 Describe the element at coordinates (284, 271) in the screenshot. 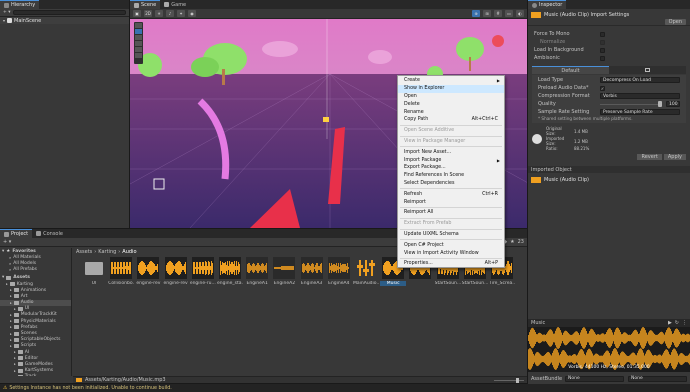

I see `asset-item: EngineA2` at that location.